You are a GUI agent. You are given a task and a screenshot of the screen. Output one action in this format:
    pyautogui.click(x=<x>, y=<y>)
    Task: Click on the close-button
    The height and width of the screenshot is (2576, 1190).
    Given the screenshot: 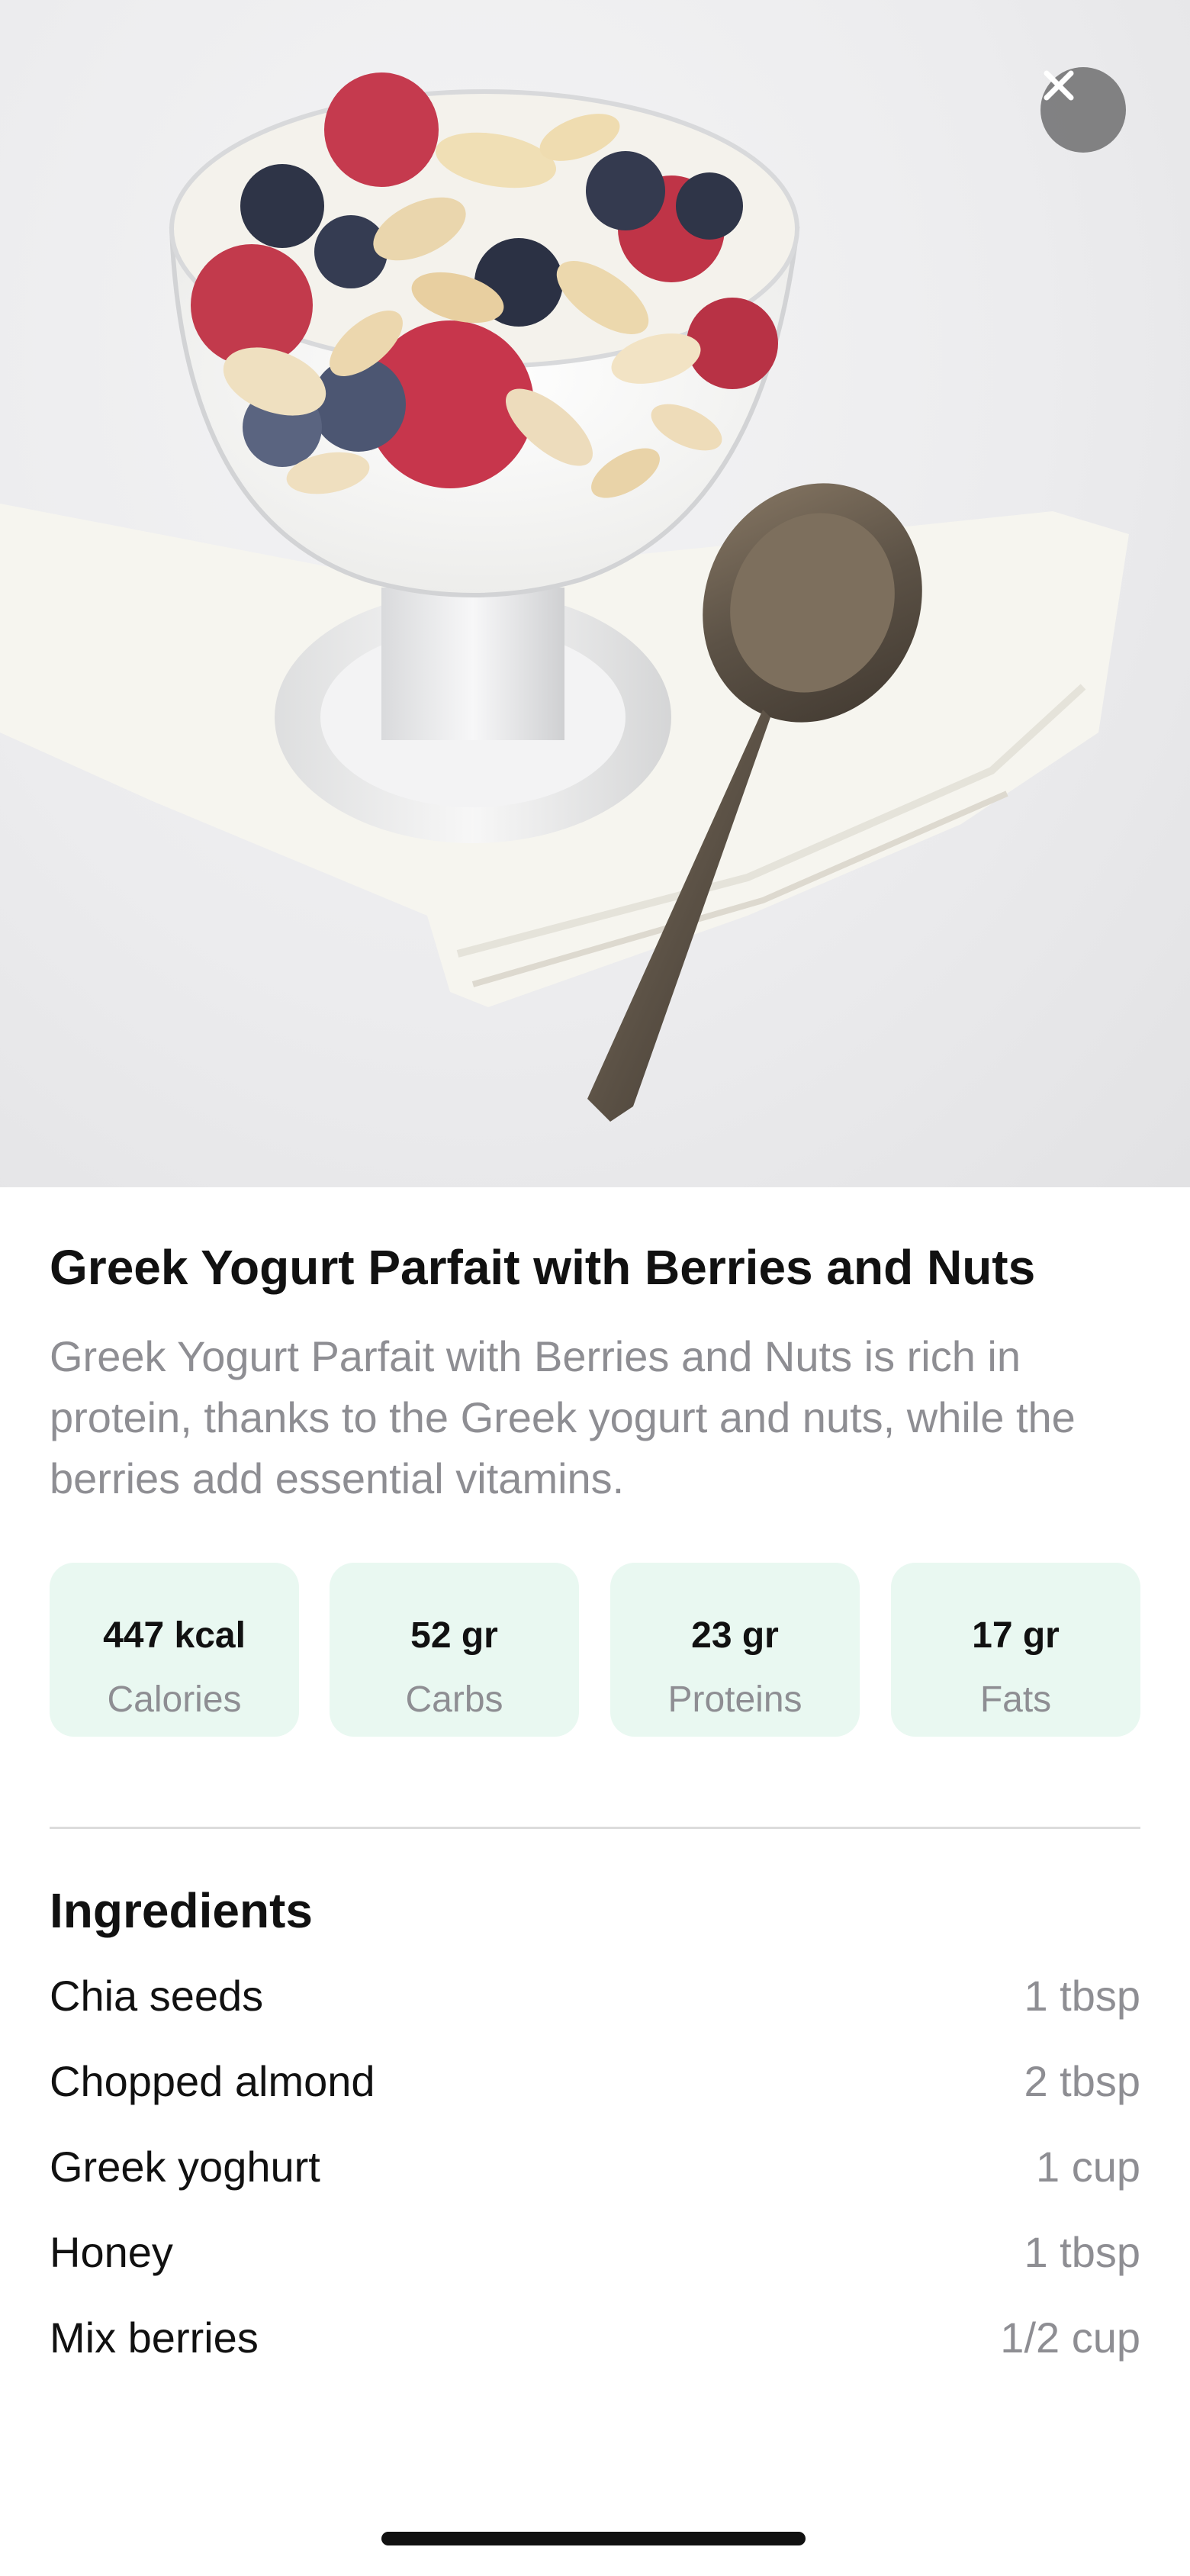 What is the action you would take?
    pyautogui.click(x=1083, y=110)
    